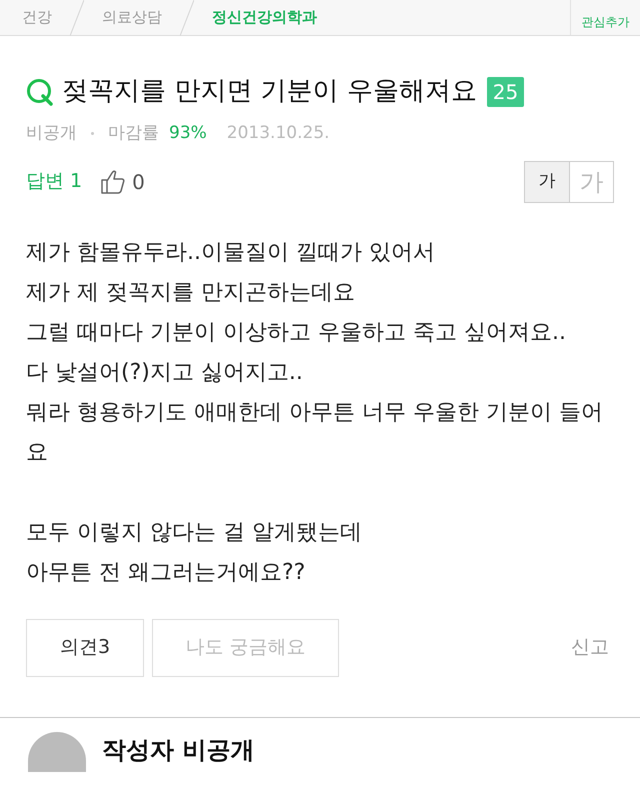 This screenshot has width=640, height=810. What do you see at coordinates (188, 133) in the screenshot?
I see `close-rate-value: 93%` at bounding box center [188, 133].